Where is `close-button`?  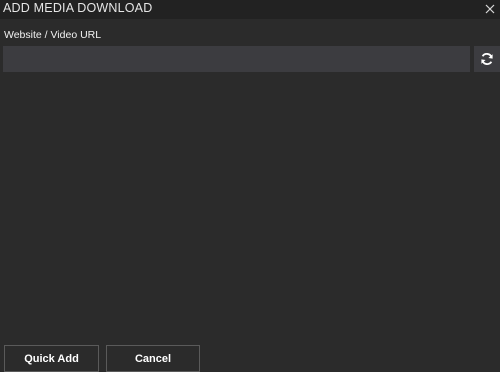
close-button is located at coordinates (490, 9).